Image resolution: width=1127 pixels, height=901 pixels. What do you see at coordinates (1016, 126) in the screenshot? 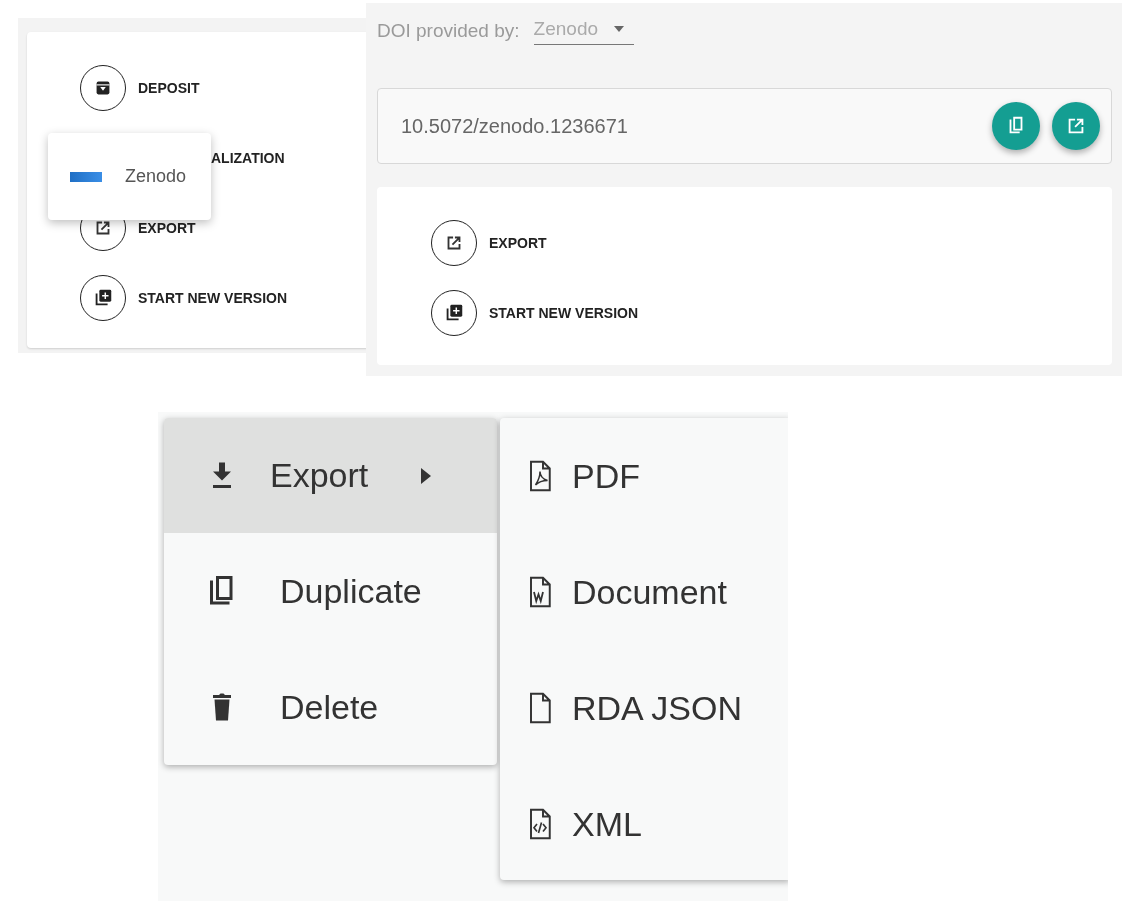
I see `copy-button` at bounding box center [1016, 126].